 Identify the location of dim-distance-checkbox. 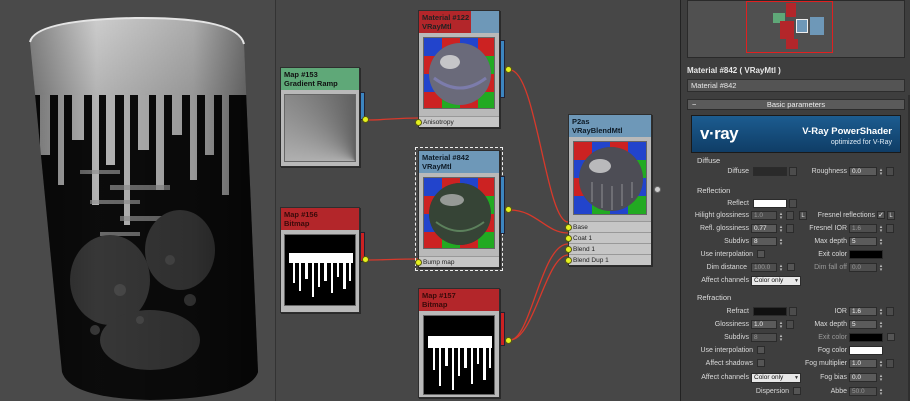
(791, 267).